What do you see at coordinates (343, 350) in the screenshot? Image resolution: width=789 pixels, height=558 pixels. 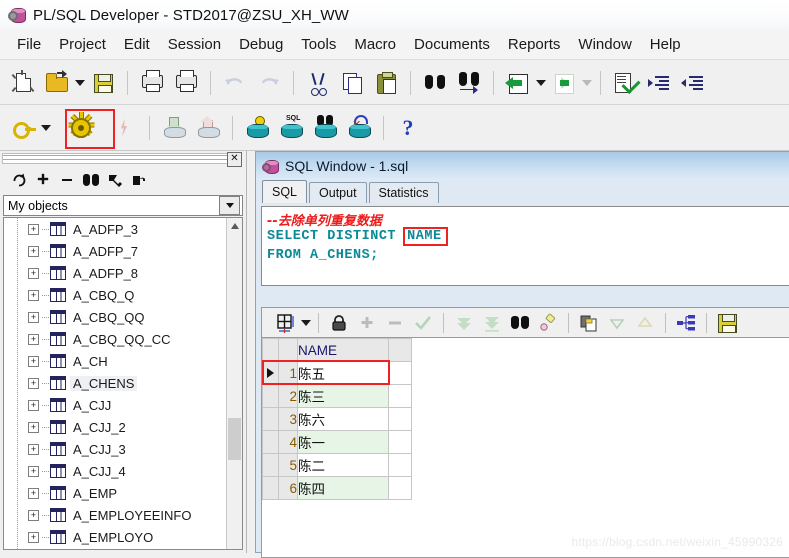 I see `column-header-name: NAME` at bounding box center [343, 350].